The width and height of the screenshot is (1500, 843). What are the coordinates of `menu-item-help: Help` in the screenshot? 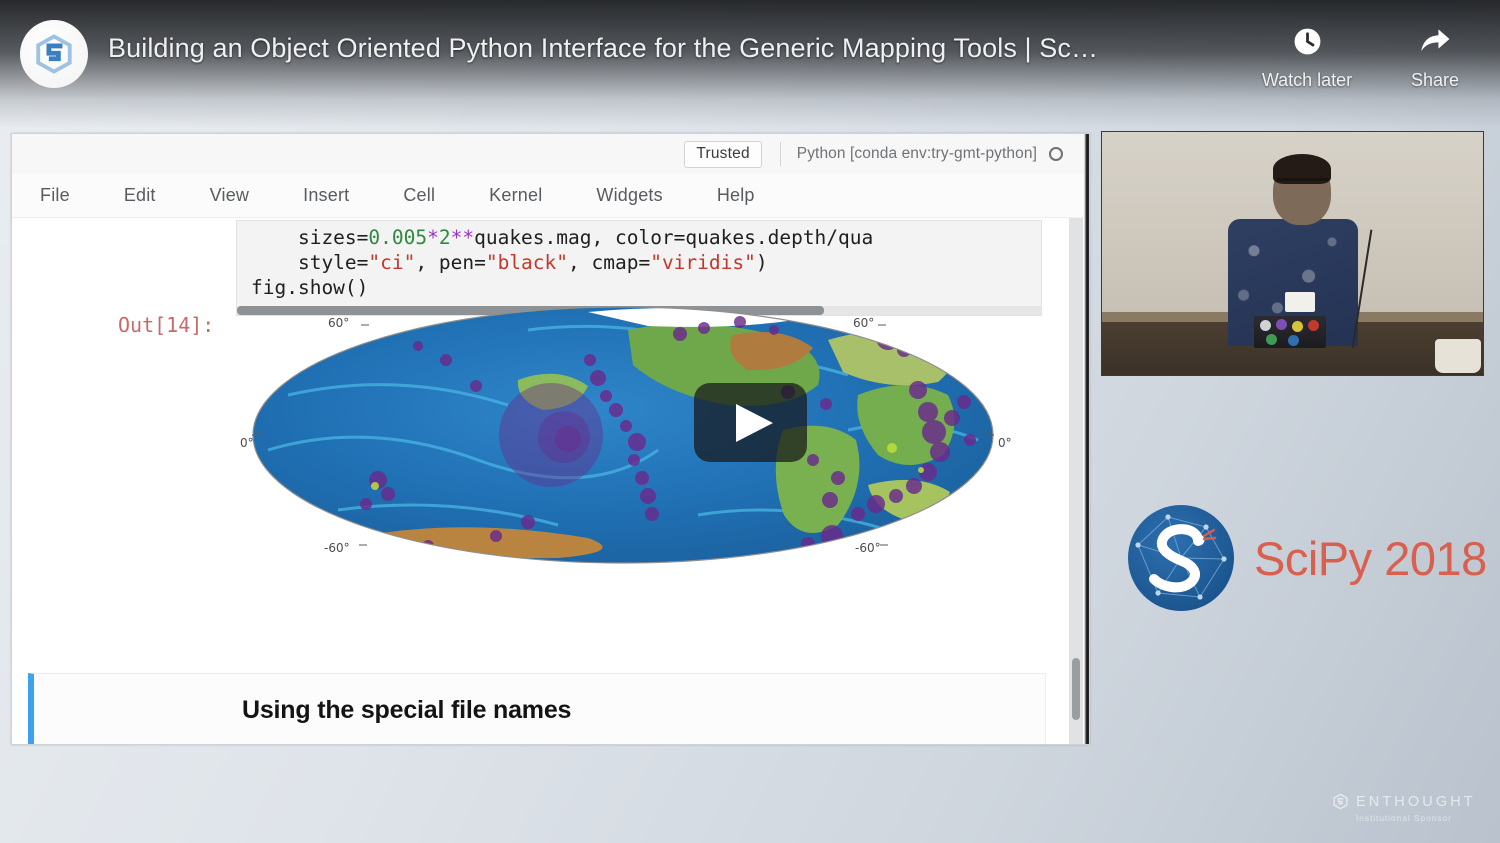 It's located at (736, 195).